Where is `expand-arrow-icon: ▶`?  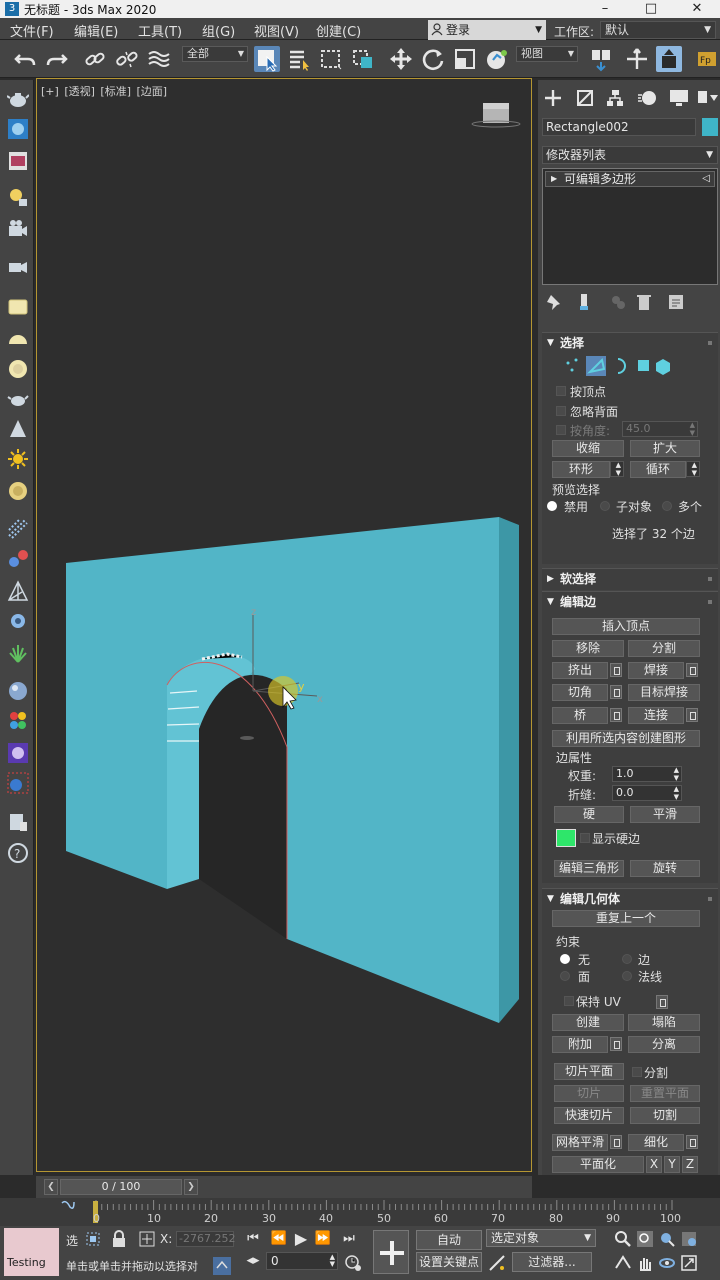 expand-arrow-icon: ▶ is located at coordinates (554, 179).